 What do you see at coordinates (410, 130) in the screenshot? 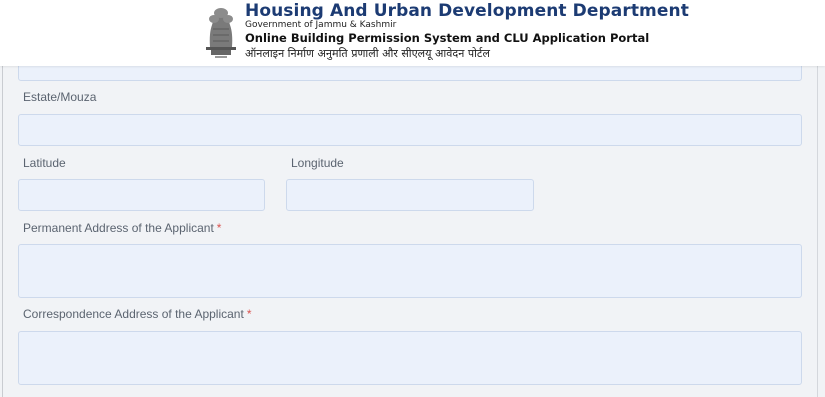
I see `estate-mouza-input` at bounding box center [410, 130].